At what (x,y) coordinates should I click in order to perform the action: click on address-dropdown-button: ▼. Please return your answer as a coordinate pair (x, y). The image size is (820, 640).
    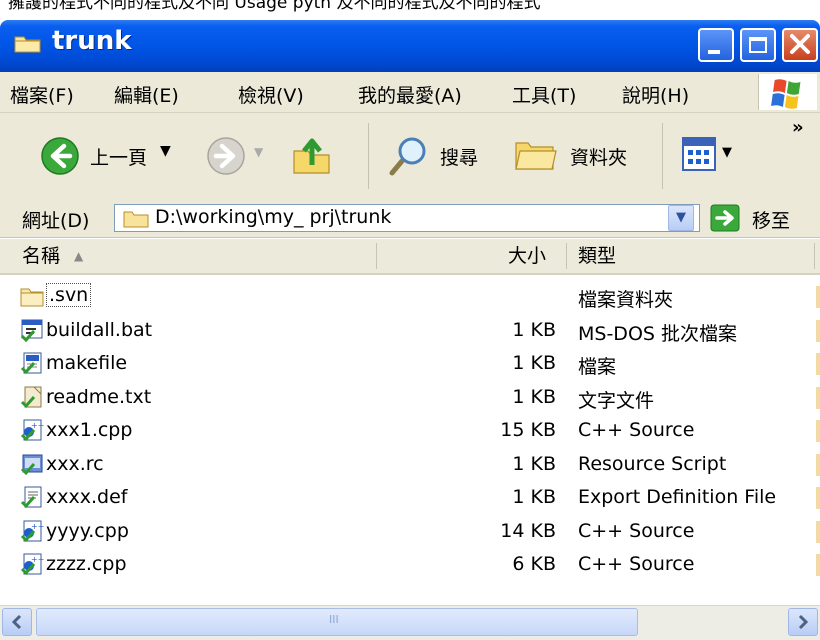
    Looking at the image, I should click on (681, 218).